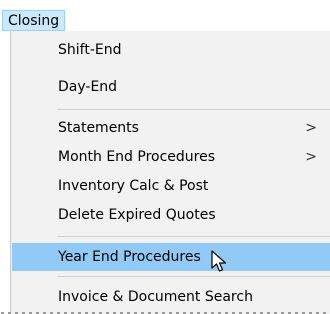  I want to click on menu-item-label: Statements, so click(98, 128).